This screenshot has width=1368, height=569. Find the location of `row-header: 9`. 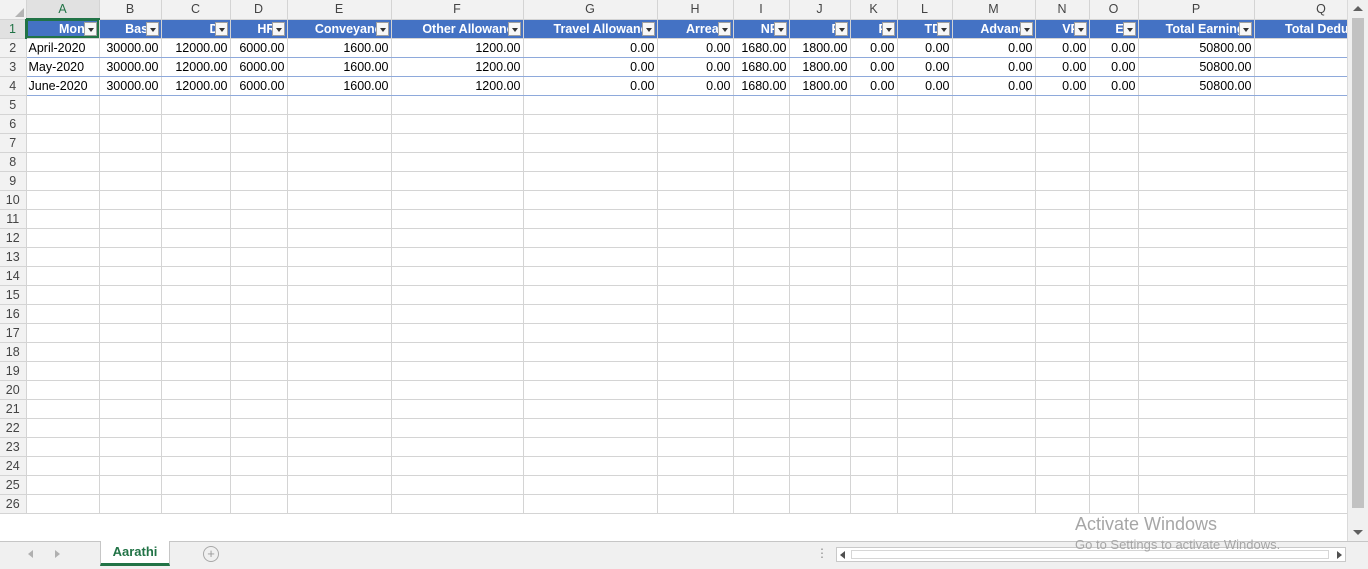

row-header: 9 is located at coordinates (13, 181).